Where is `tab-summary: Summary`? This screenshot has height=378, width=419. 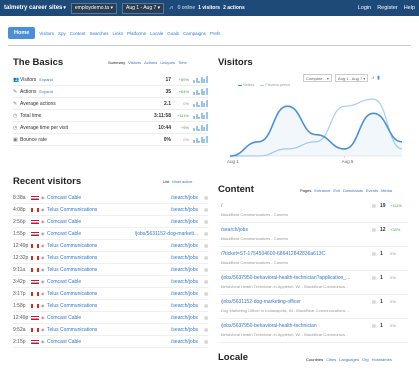
tab-summary: Summary is located at coordinates (116, 62).